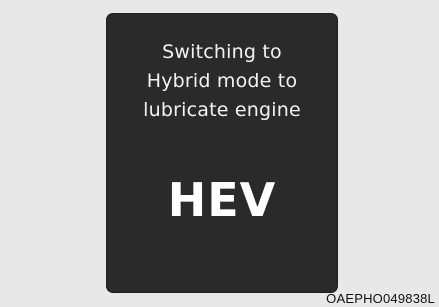  Describe the element at coordinates (222, 52) in the screenshot. I see `status-message-line-1: Switching to` at that location.